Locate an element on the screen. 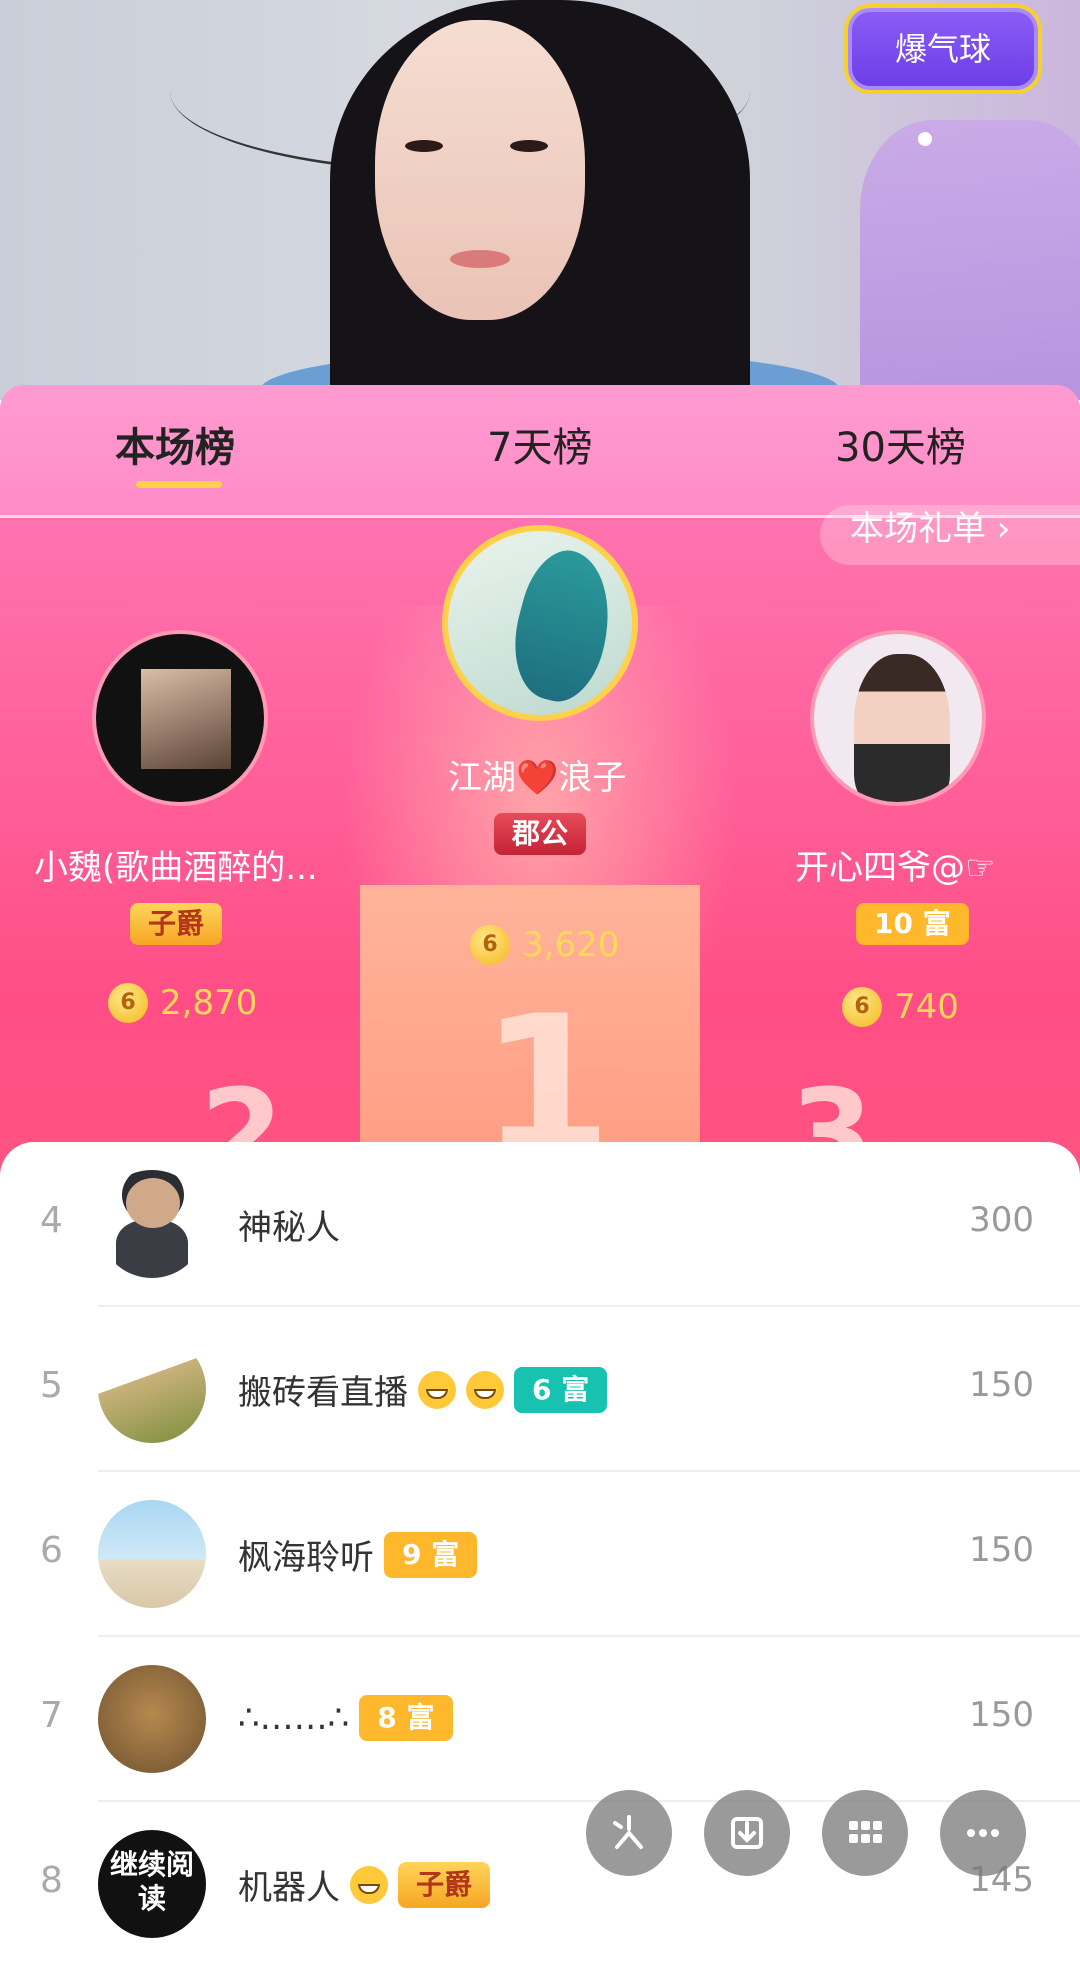 The image size is (1080, 1967). rank-title-badge: 子爵 is located at coordinates (444, 1884).